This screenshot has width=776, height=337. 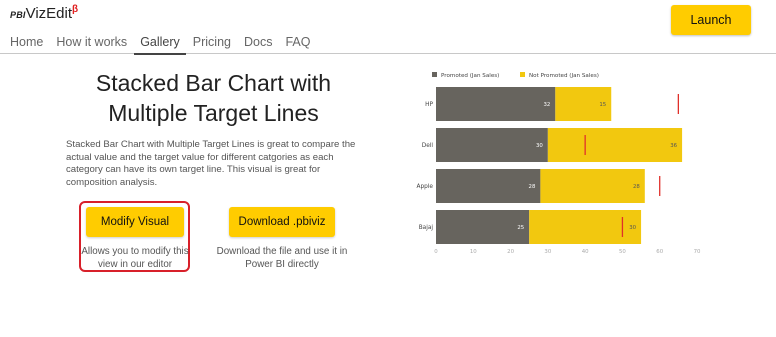 What do you see at coordinates (426, 228) in the screenshot?
I see `category-label: Bajaj` at bounding box center [426, 228].